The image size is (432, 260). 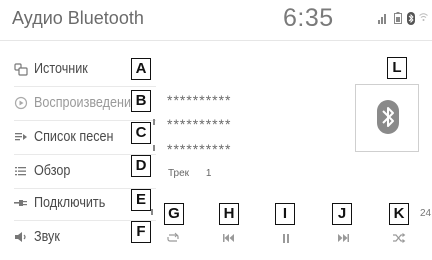 What do you see at coordinates (199, 124) in the screenshot?
I see `album-name: **********` at bounding box center [199, 124].